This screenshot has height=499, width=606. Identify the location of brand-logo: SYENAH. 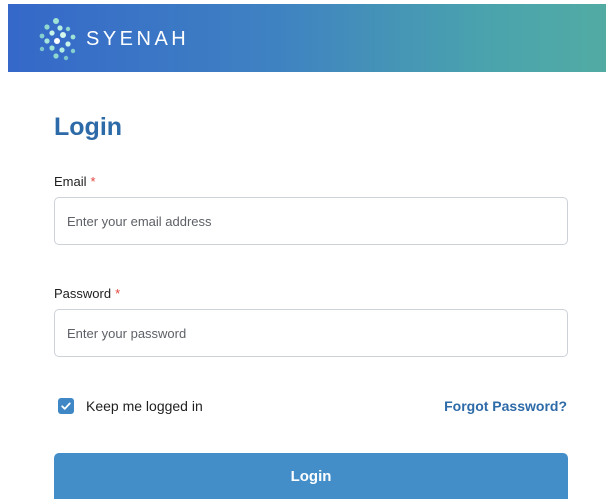
(113, 39).